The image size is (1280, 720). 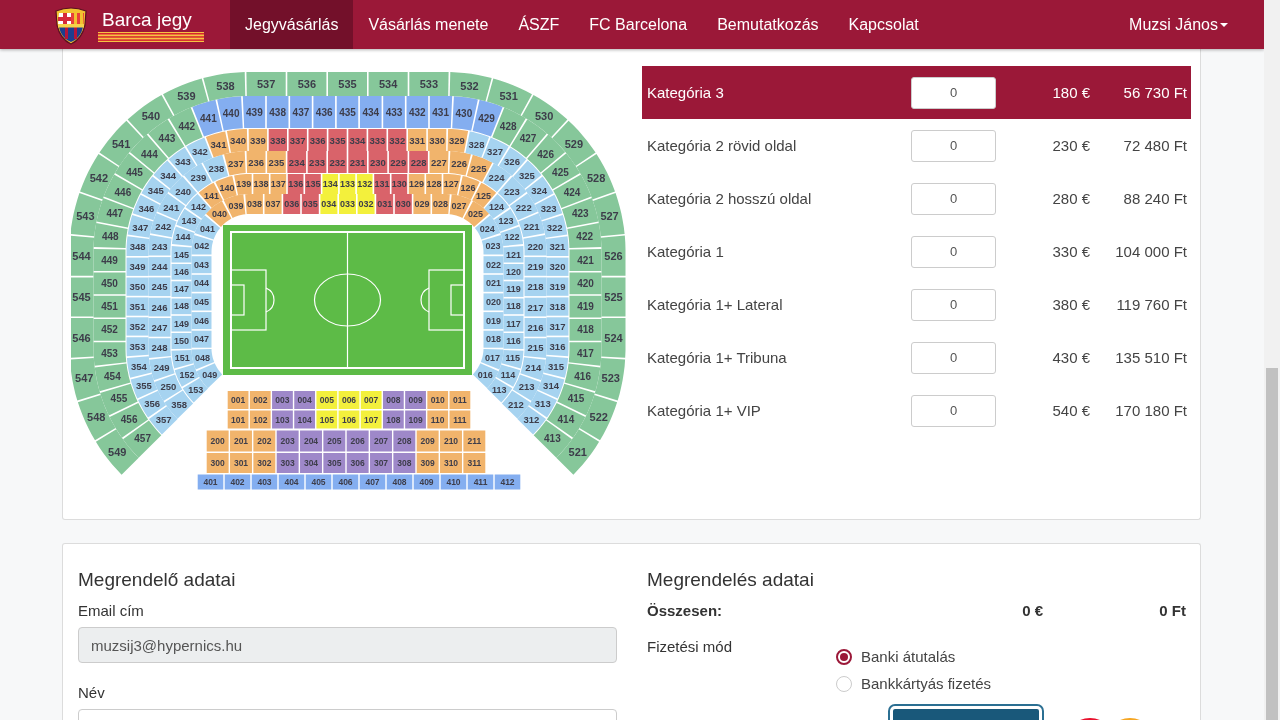 I want to click on section-number: 101, so click(x=238, y=419).